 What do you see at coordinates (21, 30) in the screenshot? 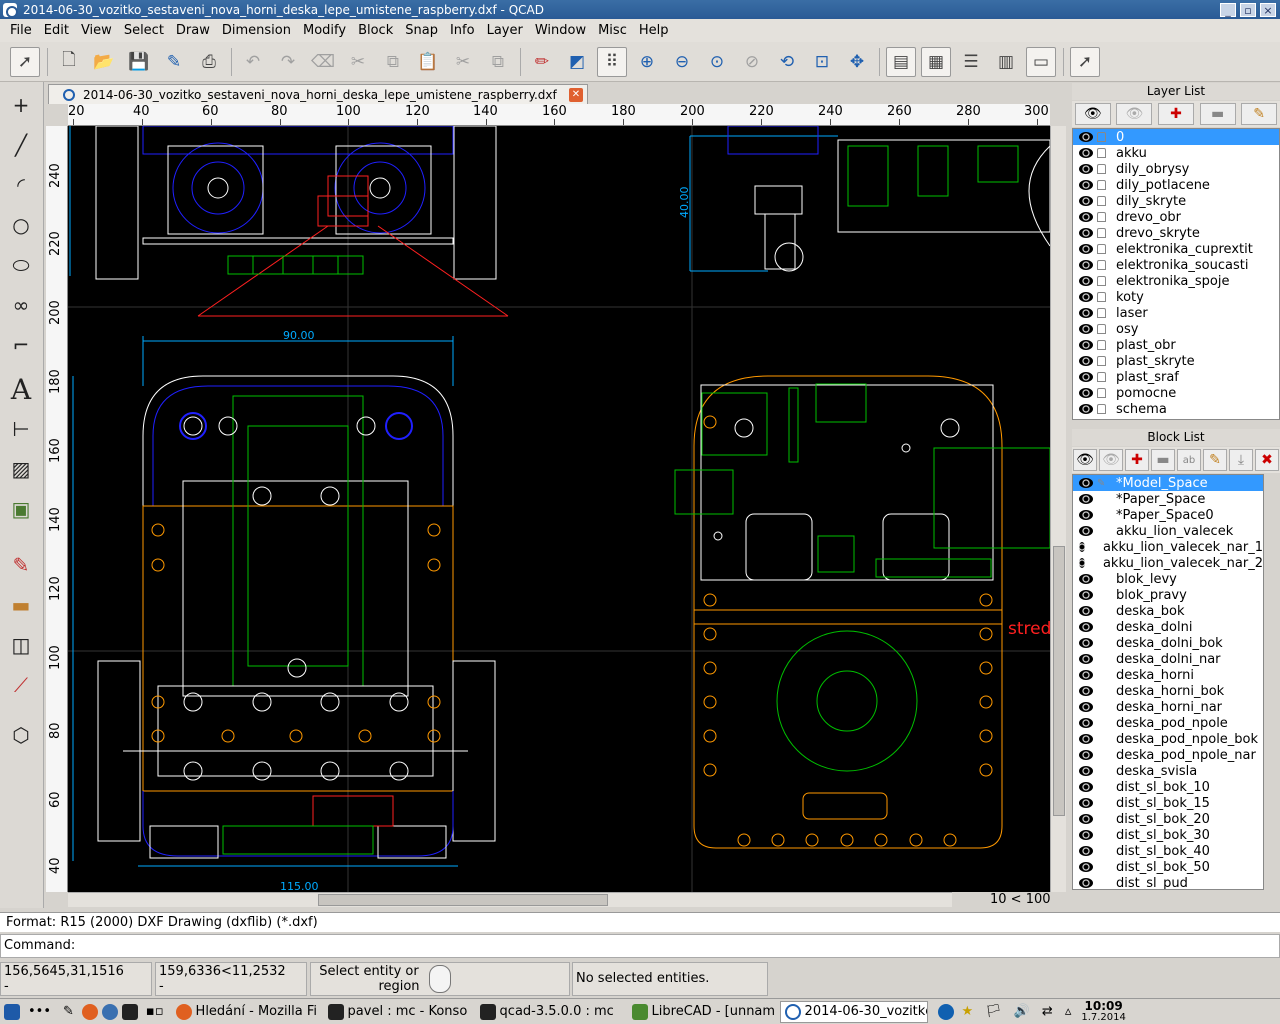
I see `menu-file: File` at bounding box center [21, 30].